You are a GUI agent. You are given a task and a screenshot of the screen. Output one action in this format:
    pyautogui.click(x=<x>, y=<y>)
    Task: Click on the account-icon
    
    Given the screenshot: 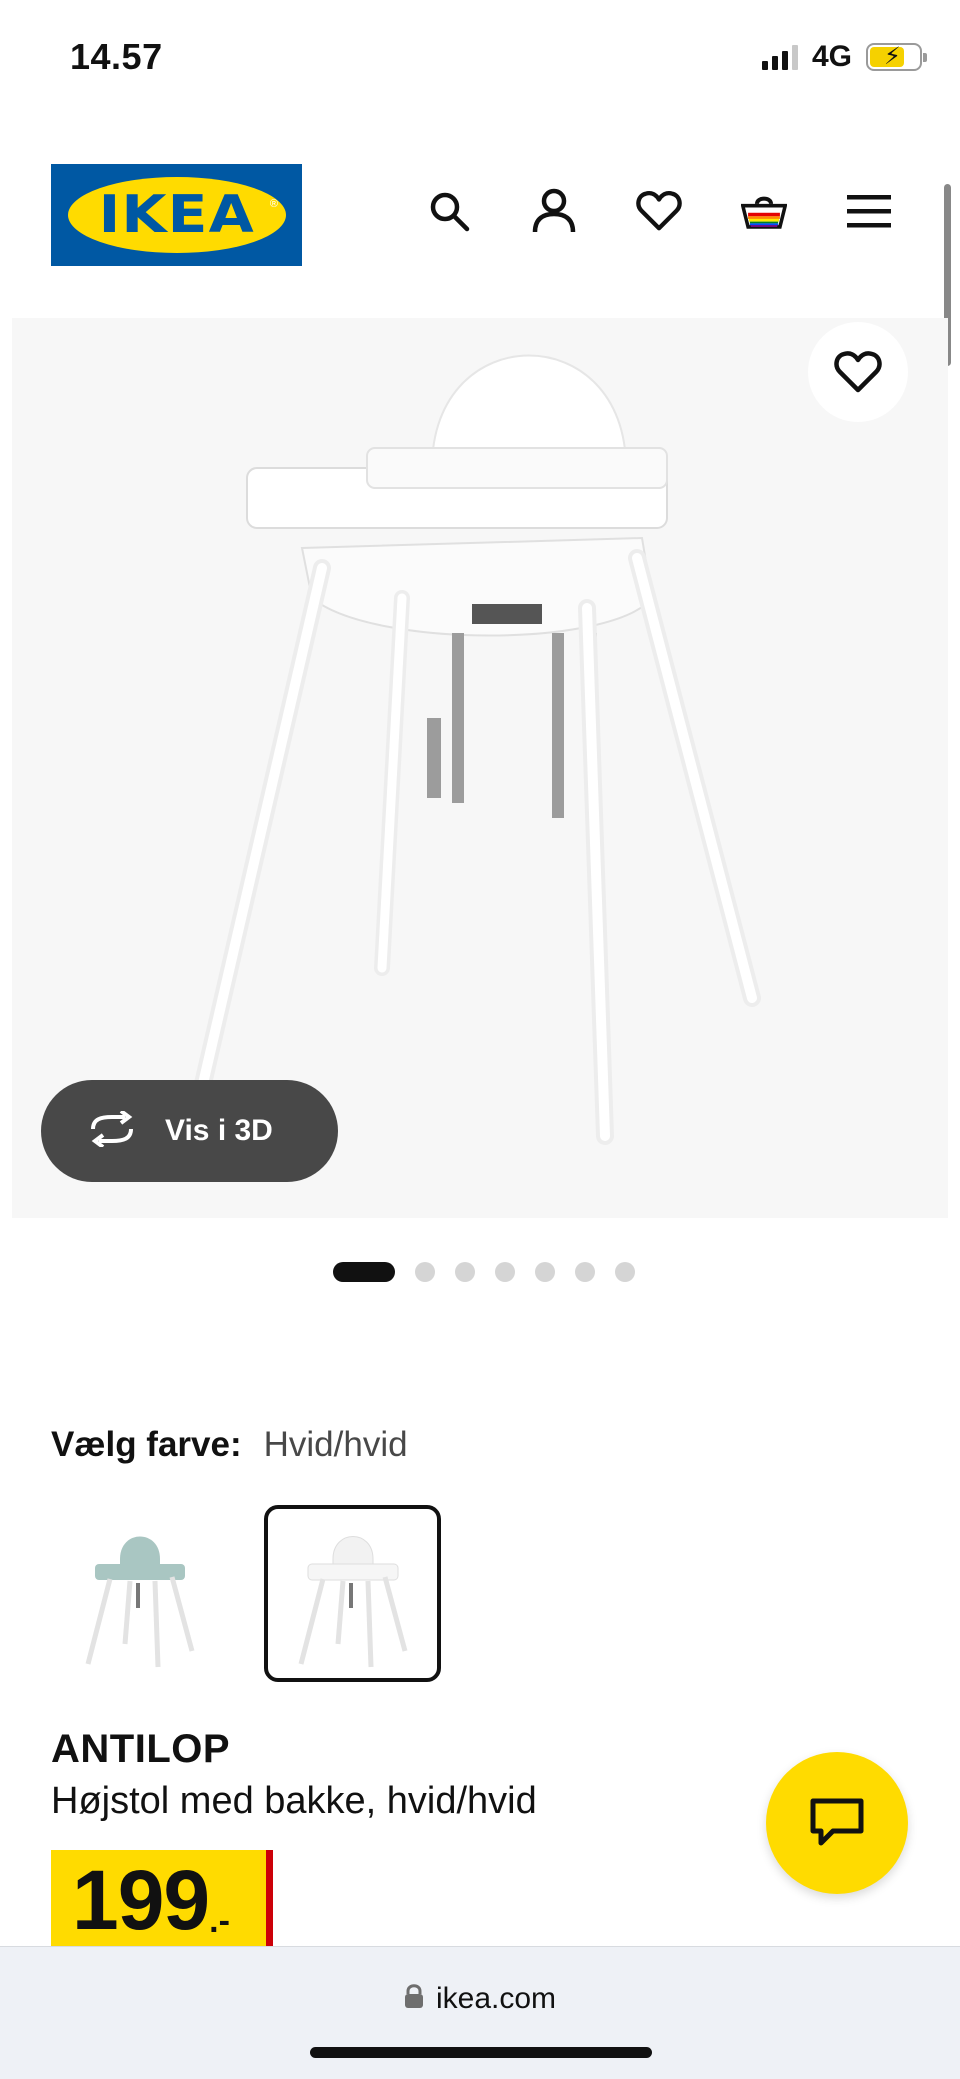 What is the action you would take?
    pyautogui.click(x=554, y=211)
    